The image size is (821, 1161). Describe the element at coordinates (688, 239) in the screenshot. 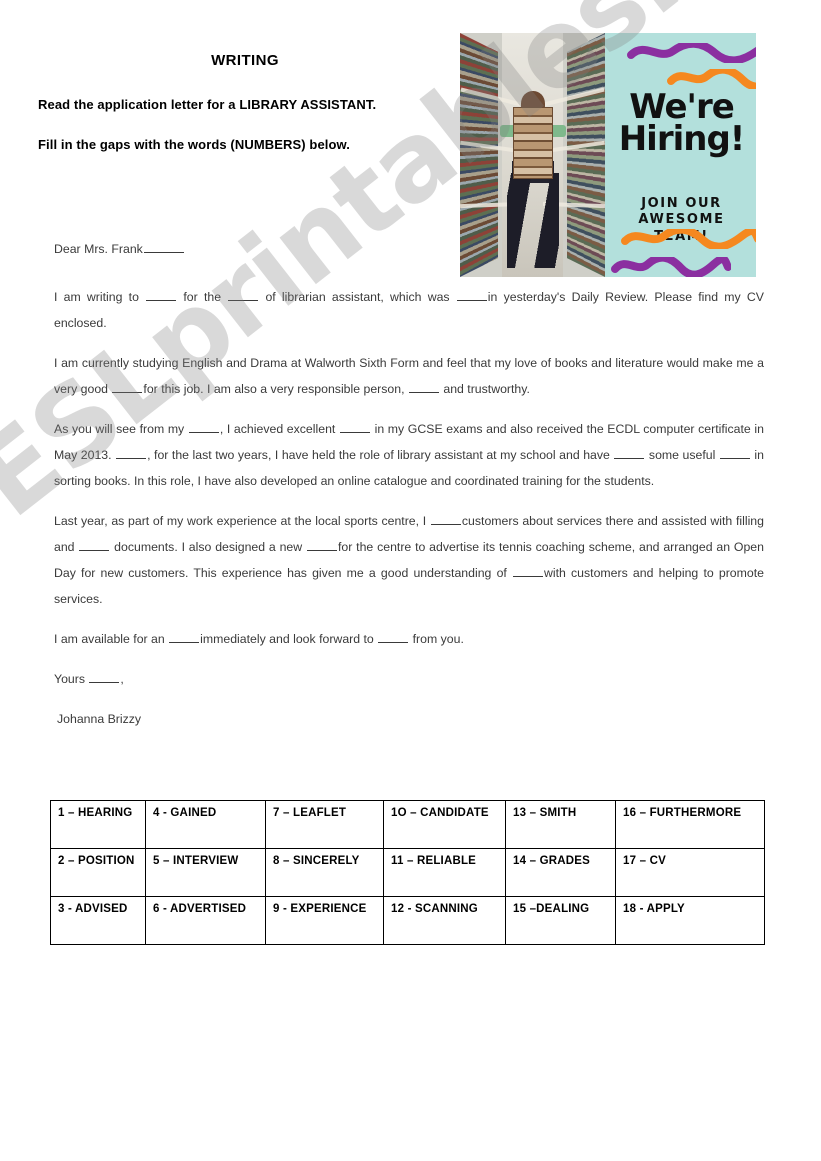

I see `wave-orange-bottom-icon` at that location.